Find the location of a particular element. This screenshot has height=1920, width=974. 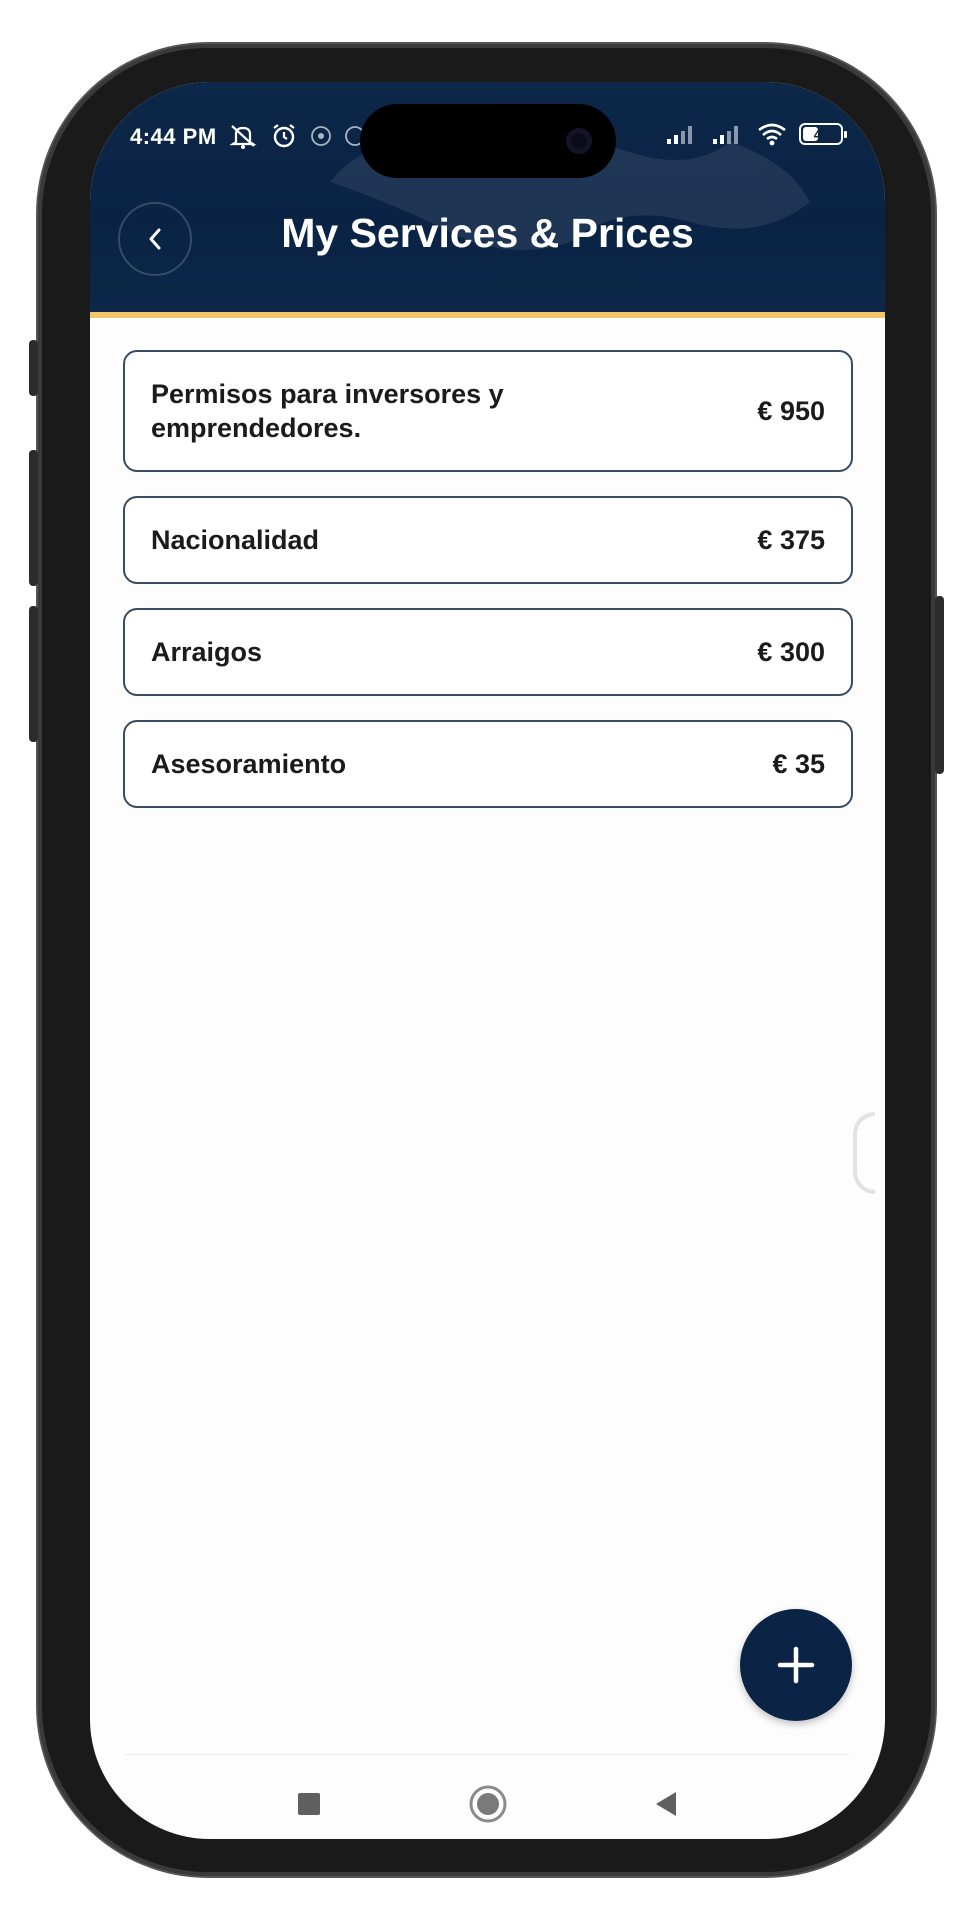

status-icons-left is located at coordinates (297, 136).